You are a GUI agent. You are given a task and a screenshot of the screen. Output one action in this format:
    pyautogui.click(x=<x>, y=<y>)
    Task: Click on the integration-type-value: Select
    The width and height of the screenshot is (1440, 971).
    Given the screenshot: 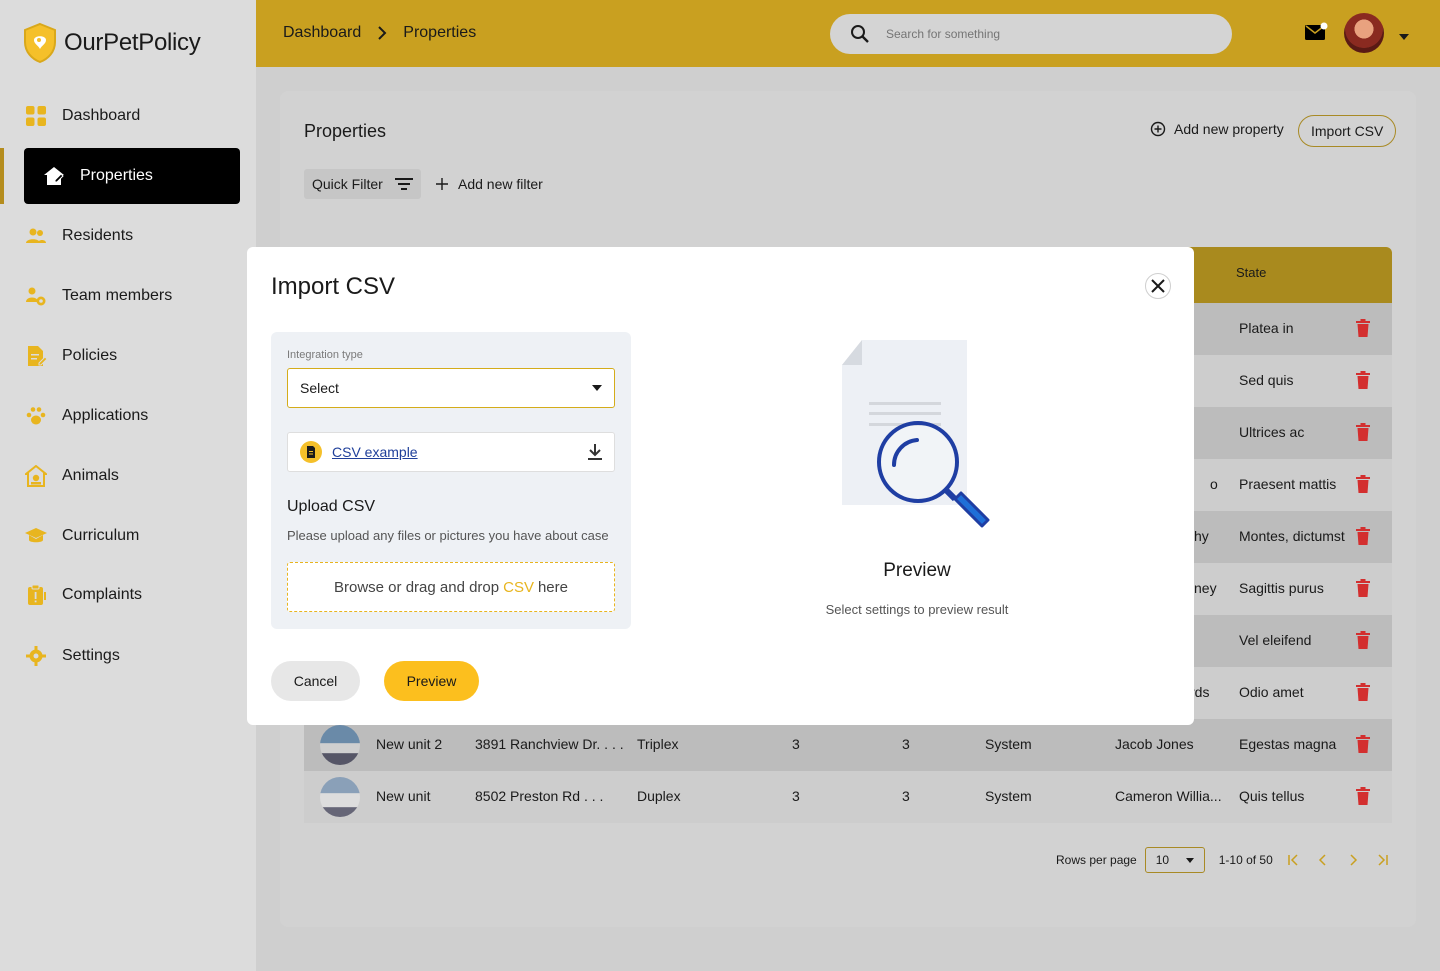 What is the action you would take?
    pyautogui.click(x=319, y=388)
    